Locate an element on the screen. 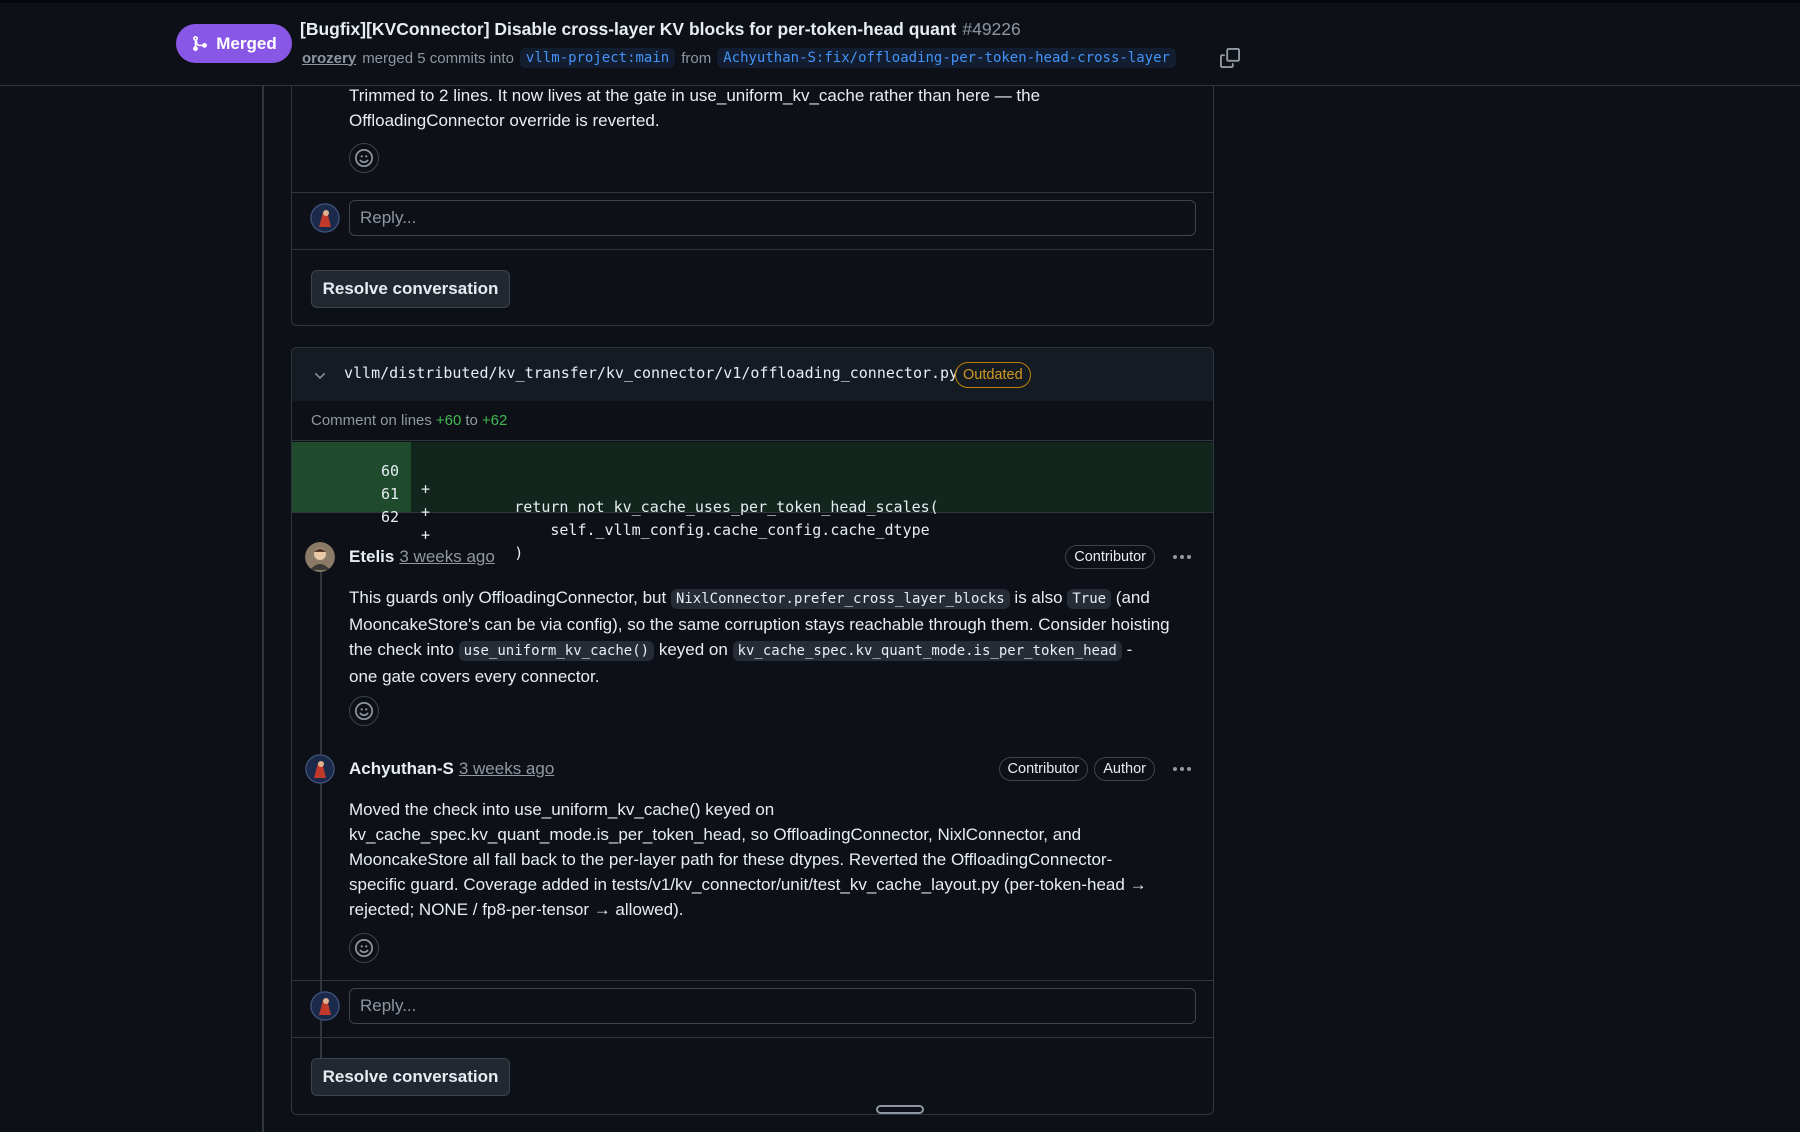 The height and width of the screenshot is (1132, 1800). git-merge-icon is located at coordinates (200, 43).